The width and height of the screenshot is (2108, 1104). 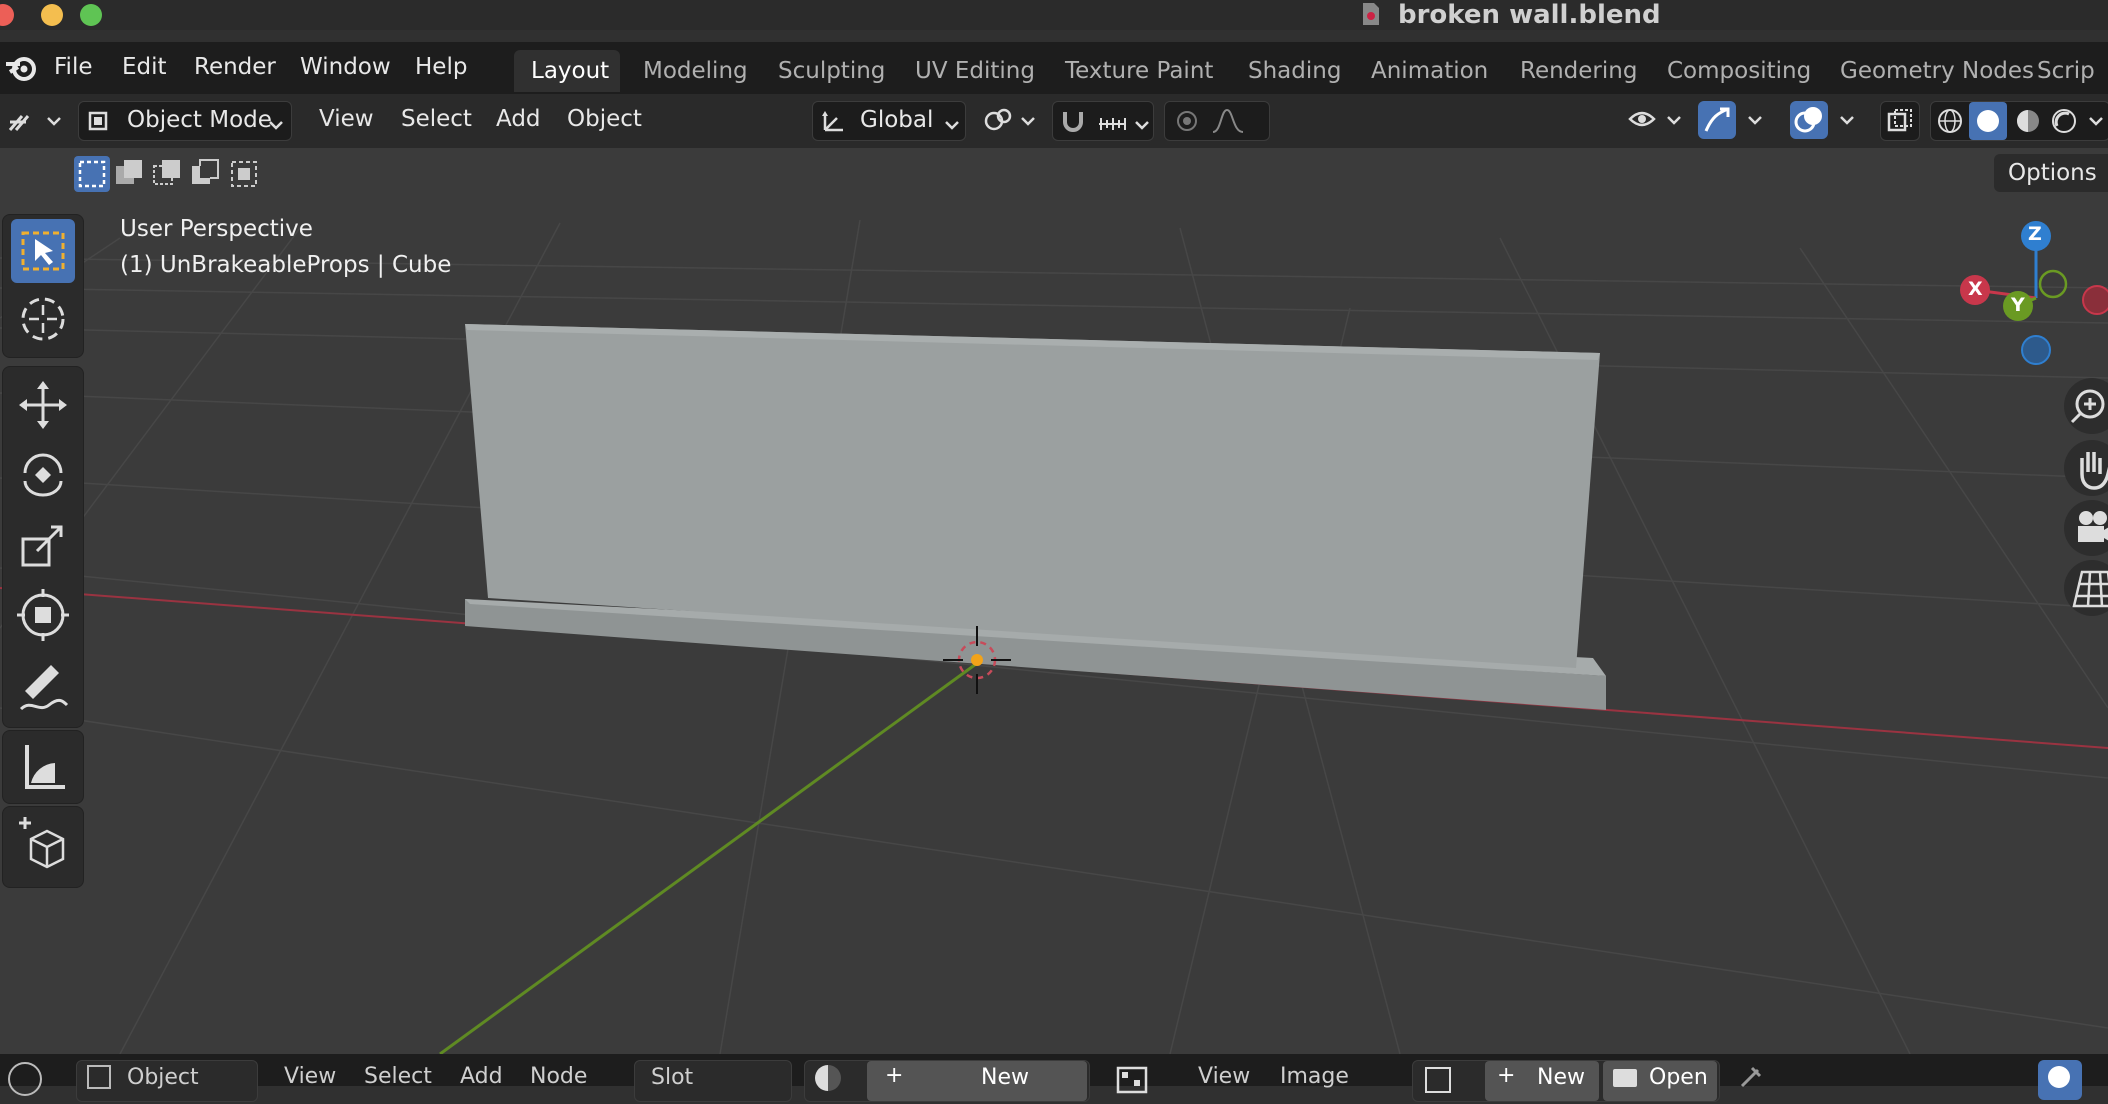 What do you see at coordinates (21, 68) in the screenshot?
I see `blender-logo-icon` at bounding box center [21, 68].